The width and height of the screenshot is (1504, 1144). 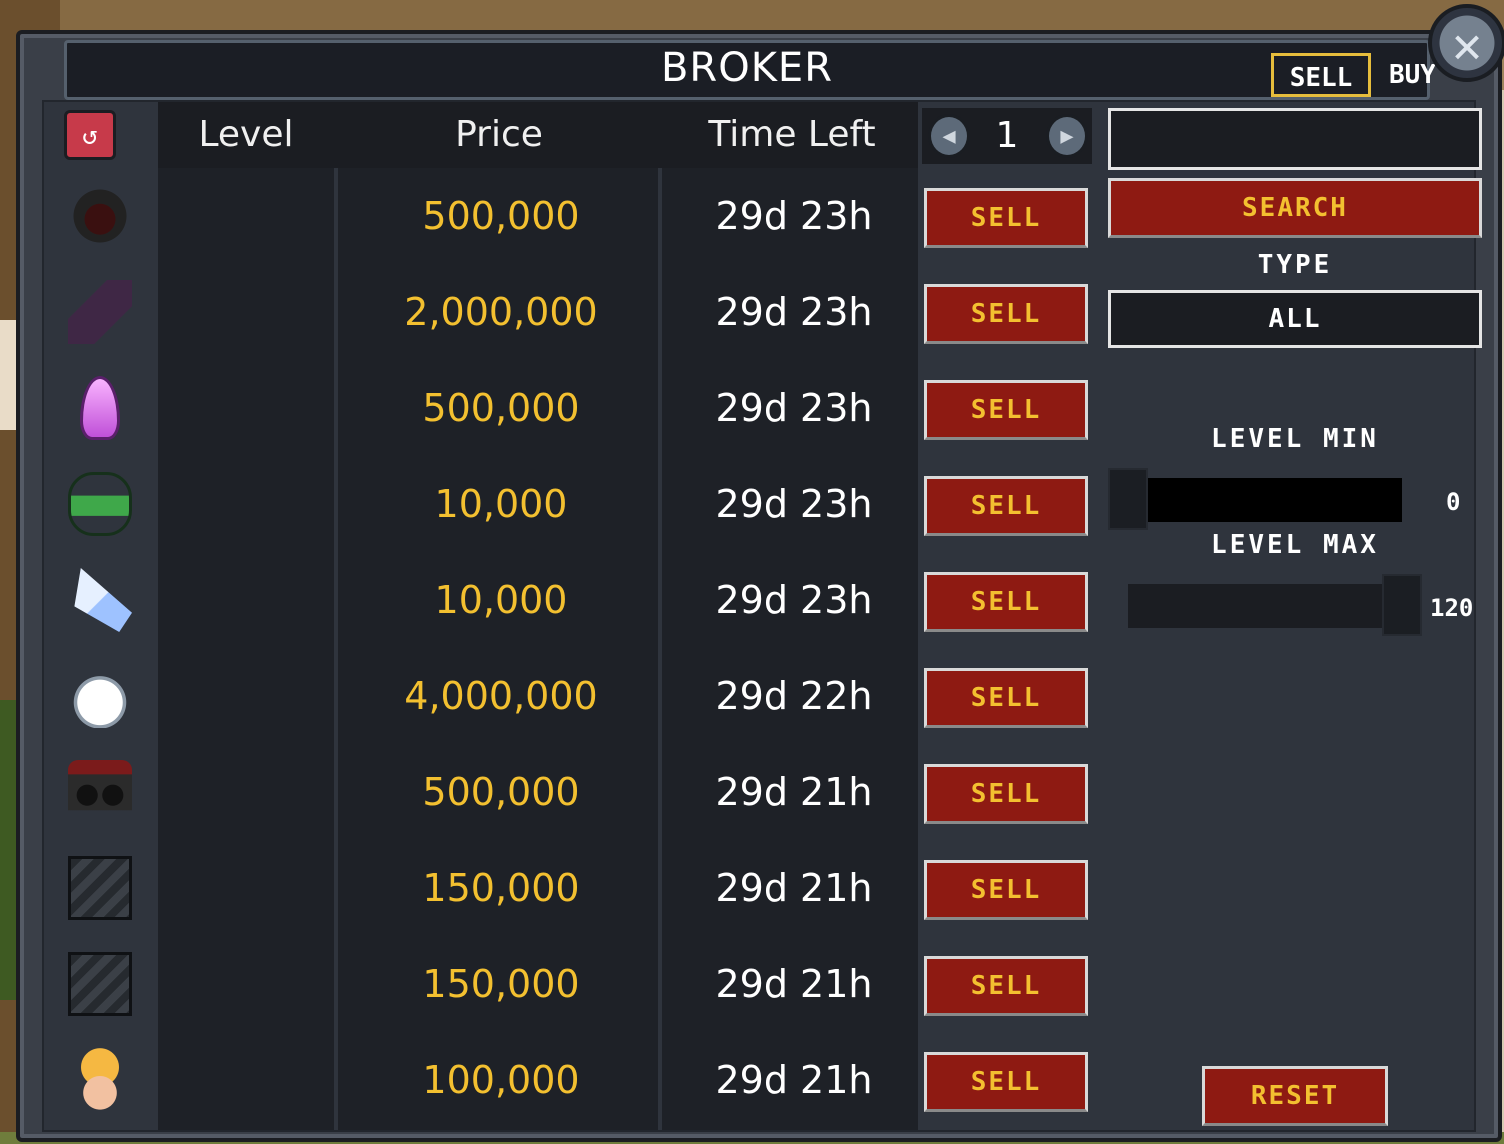 What do you see at coordinates (100, 792) in the screenshot?
I see `goggles-icon` at bounding box center [100, 792].